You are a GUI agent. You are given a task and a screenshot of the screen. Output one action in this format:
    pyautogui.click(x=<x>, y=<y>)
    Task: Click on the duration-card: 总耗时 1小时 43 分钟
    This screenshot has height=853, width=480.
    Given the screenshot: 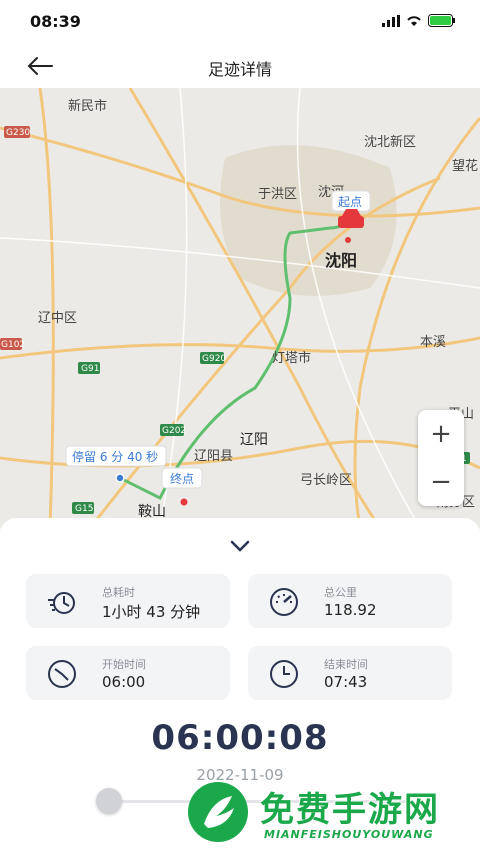 What is the action you would take?
    pyautogui.click(x=128, y=601)
    